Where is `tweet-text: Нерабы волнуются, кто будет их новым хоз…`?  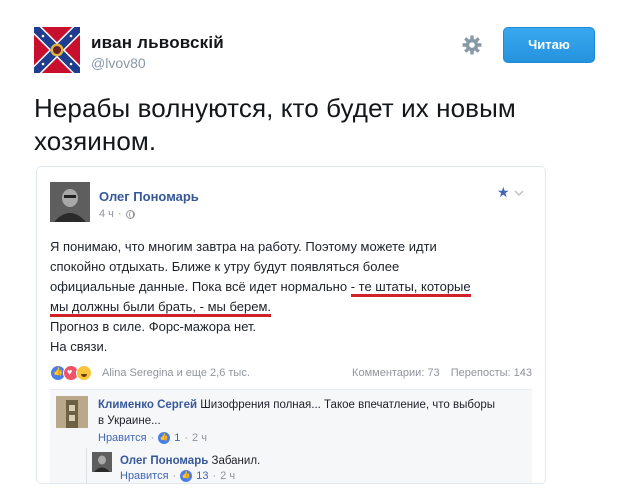
tweet-text: Нерабы волнуются, кто будет их новым хоз… is located at coordinates (275, 124).